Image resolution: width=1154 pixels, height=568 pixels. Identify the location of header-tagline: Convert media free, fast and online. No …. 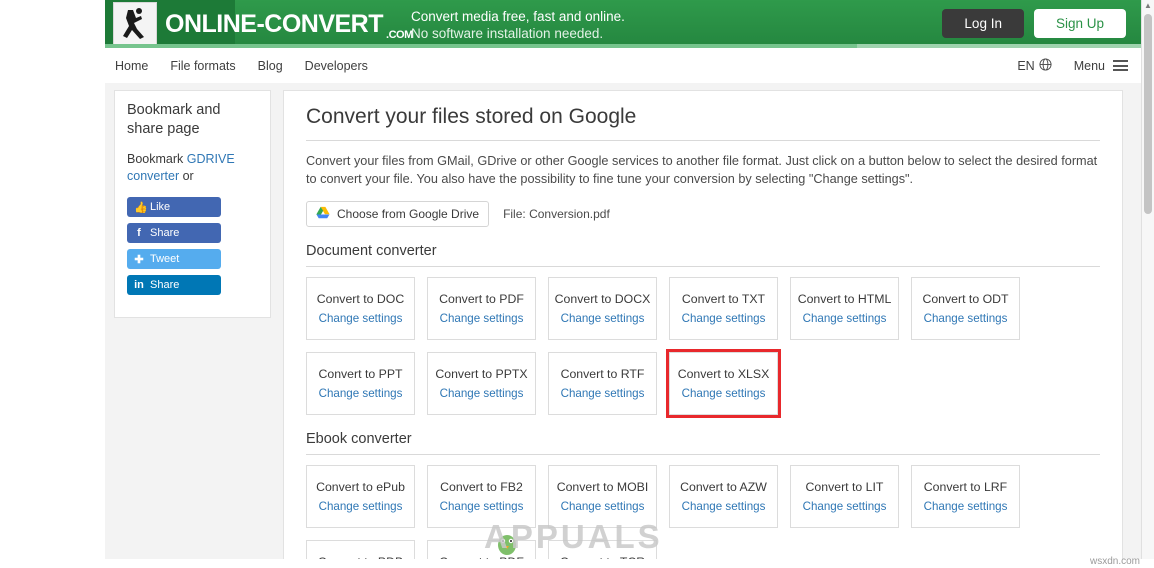
(518, 25).